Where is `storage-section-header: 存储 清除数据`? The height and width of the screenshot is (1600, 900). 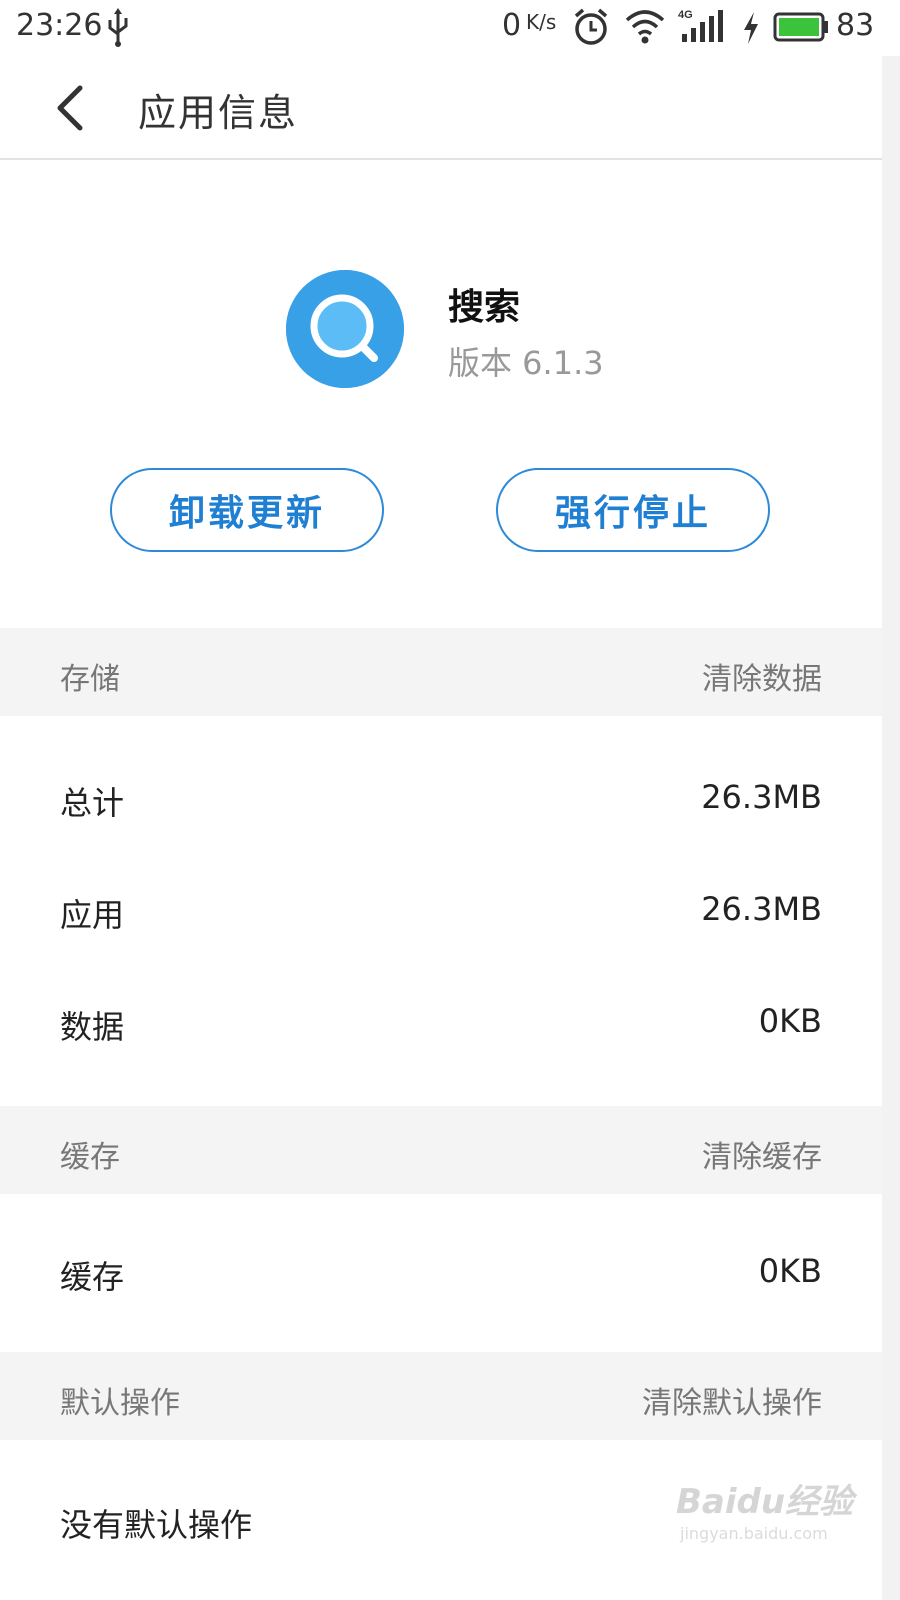
storage-section-header: 存储 清除数据 is located at coordinates (441, 672).